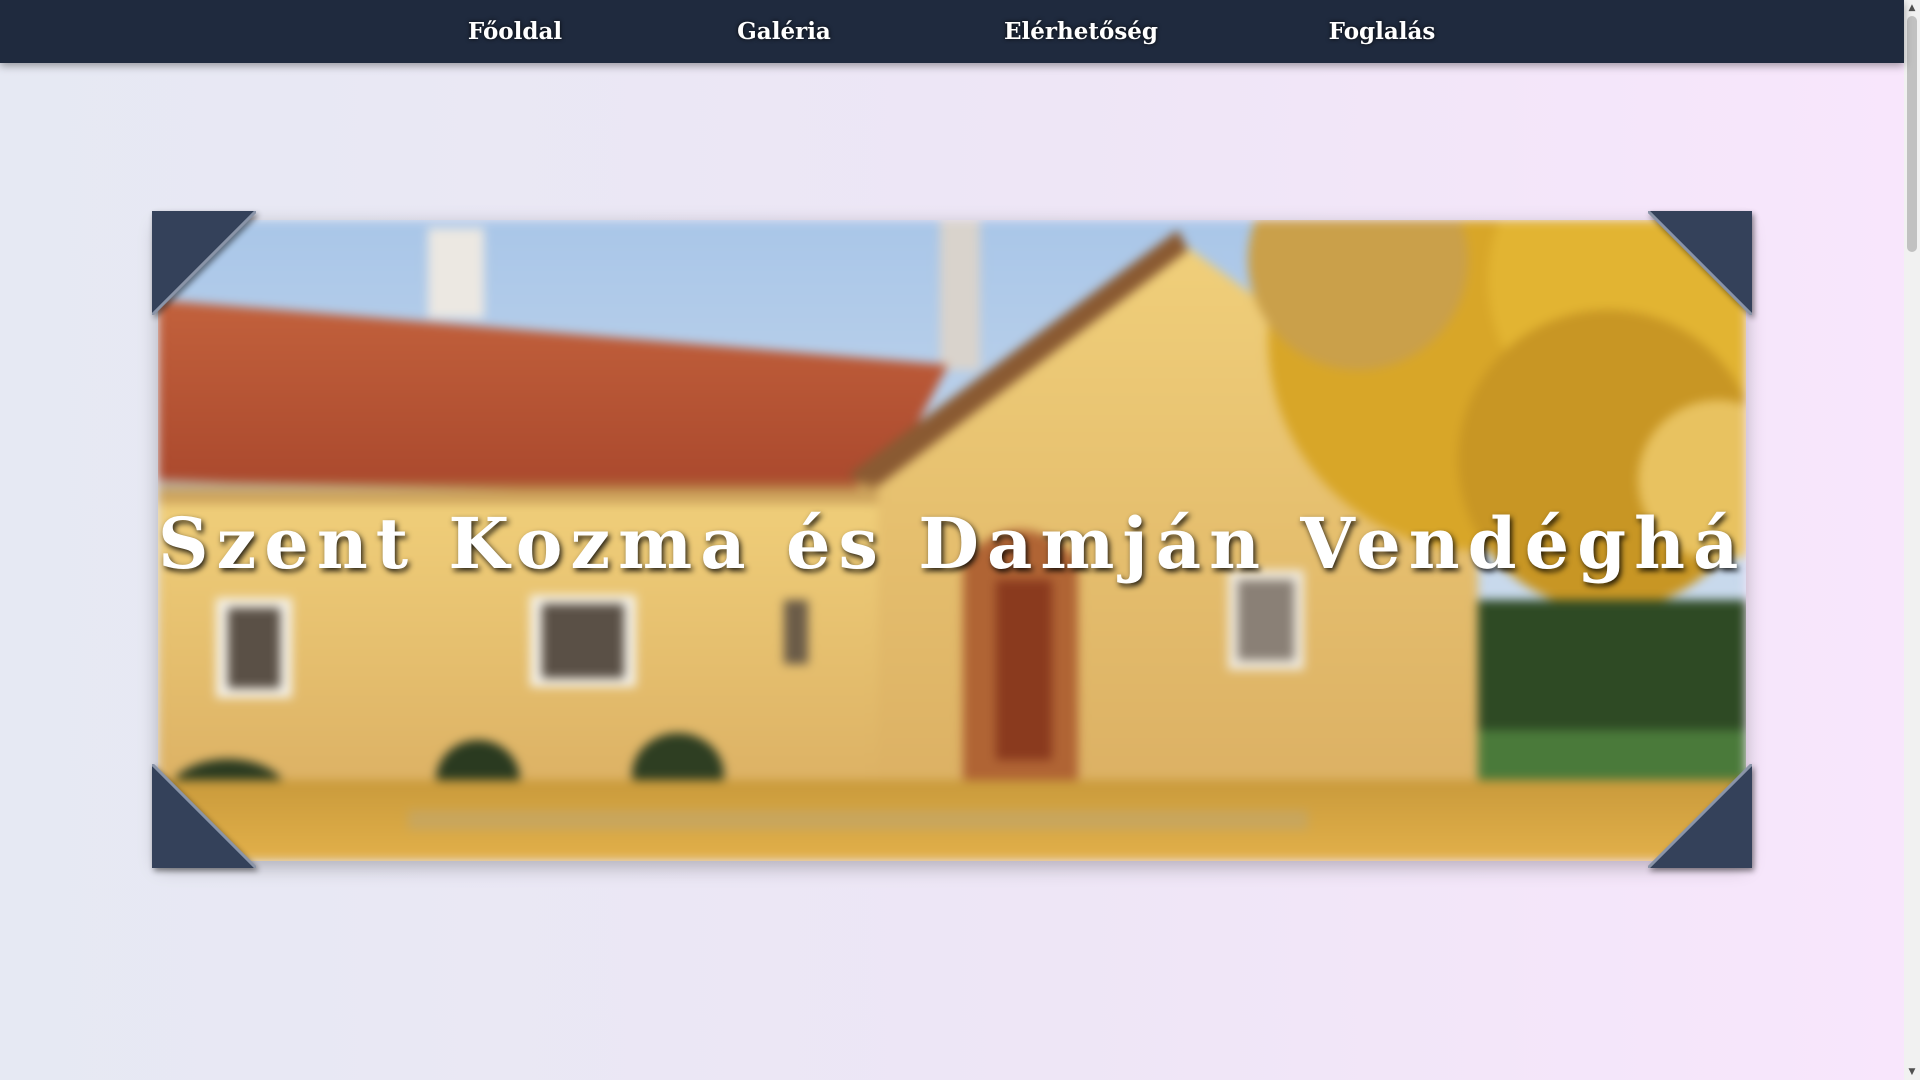  Describe the element at coordinates (204, 816) in the screenshot. I see `photo-corner-bottom-left` at that location.